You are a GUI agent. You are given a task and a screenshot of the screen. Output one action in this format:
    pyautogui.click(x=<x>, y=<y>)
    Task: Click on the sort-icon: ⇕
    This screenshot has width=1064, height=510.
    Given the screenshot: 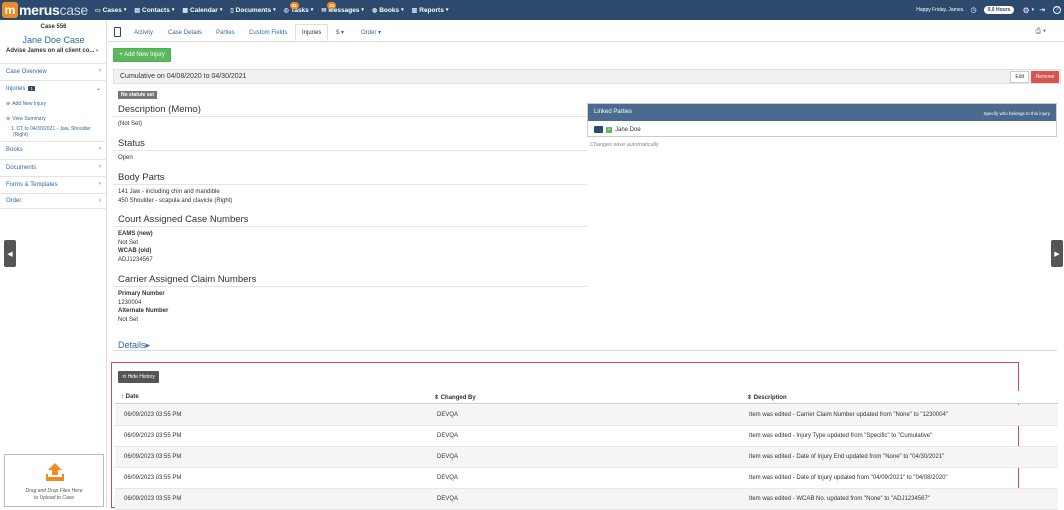 What is the action you would take?
    pyautogui.click(x=437, y=398)
    